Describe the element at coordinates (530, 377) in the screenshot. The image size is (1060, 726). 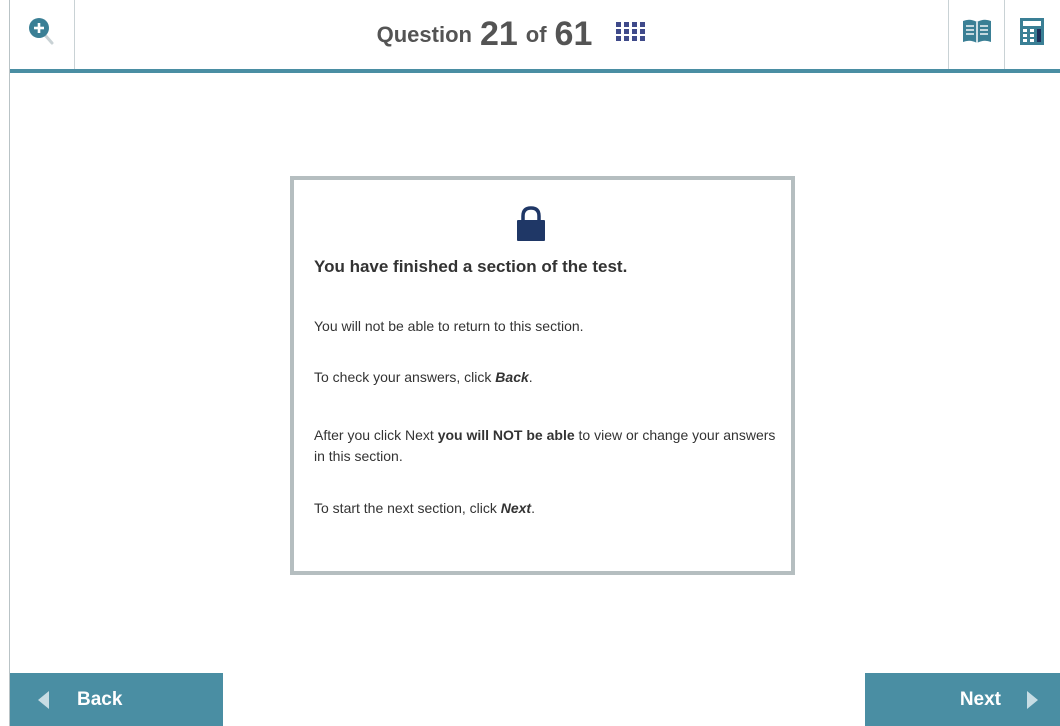
I see `check-answers-period: .` at that location.